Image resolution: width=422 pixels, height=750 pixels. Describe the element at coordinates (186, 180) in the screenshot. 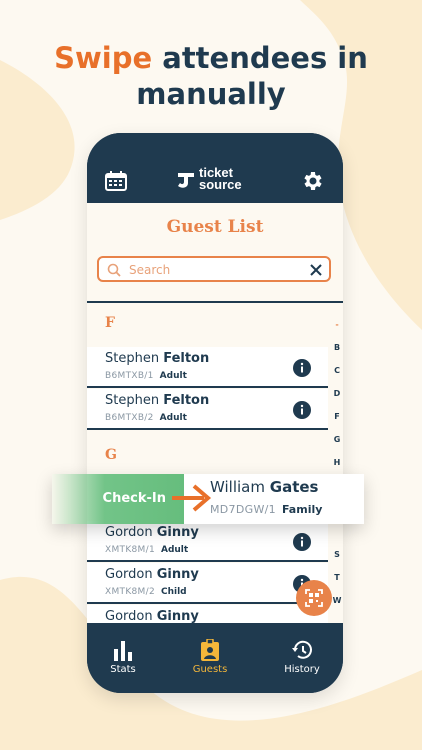

I see `logo-mark-icon` at that location.